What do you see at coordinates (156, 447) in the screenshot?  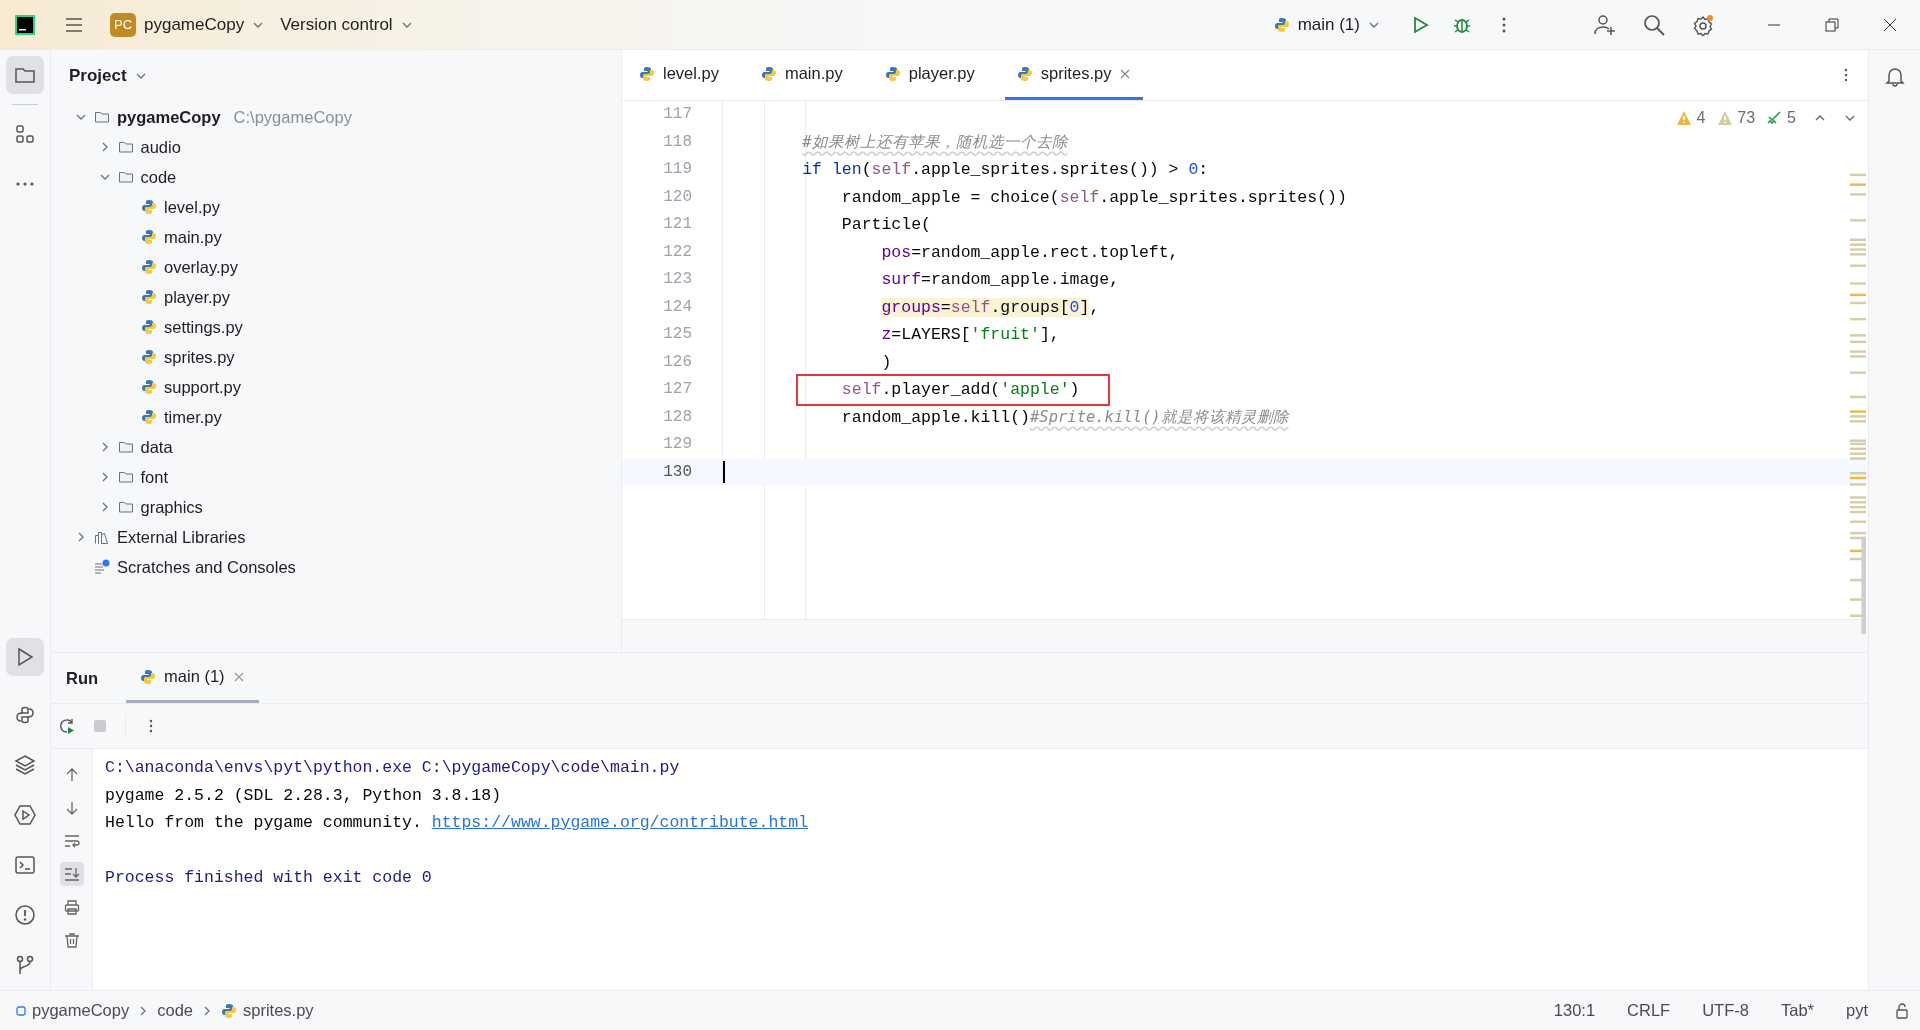 I see `tree-item-label: data` at bounding box center [156, 447].